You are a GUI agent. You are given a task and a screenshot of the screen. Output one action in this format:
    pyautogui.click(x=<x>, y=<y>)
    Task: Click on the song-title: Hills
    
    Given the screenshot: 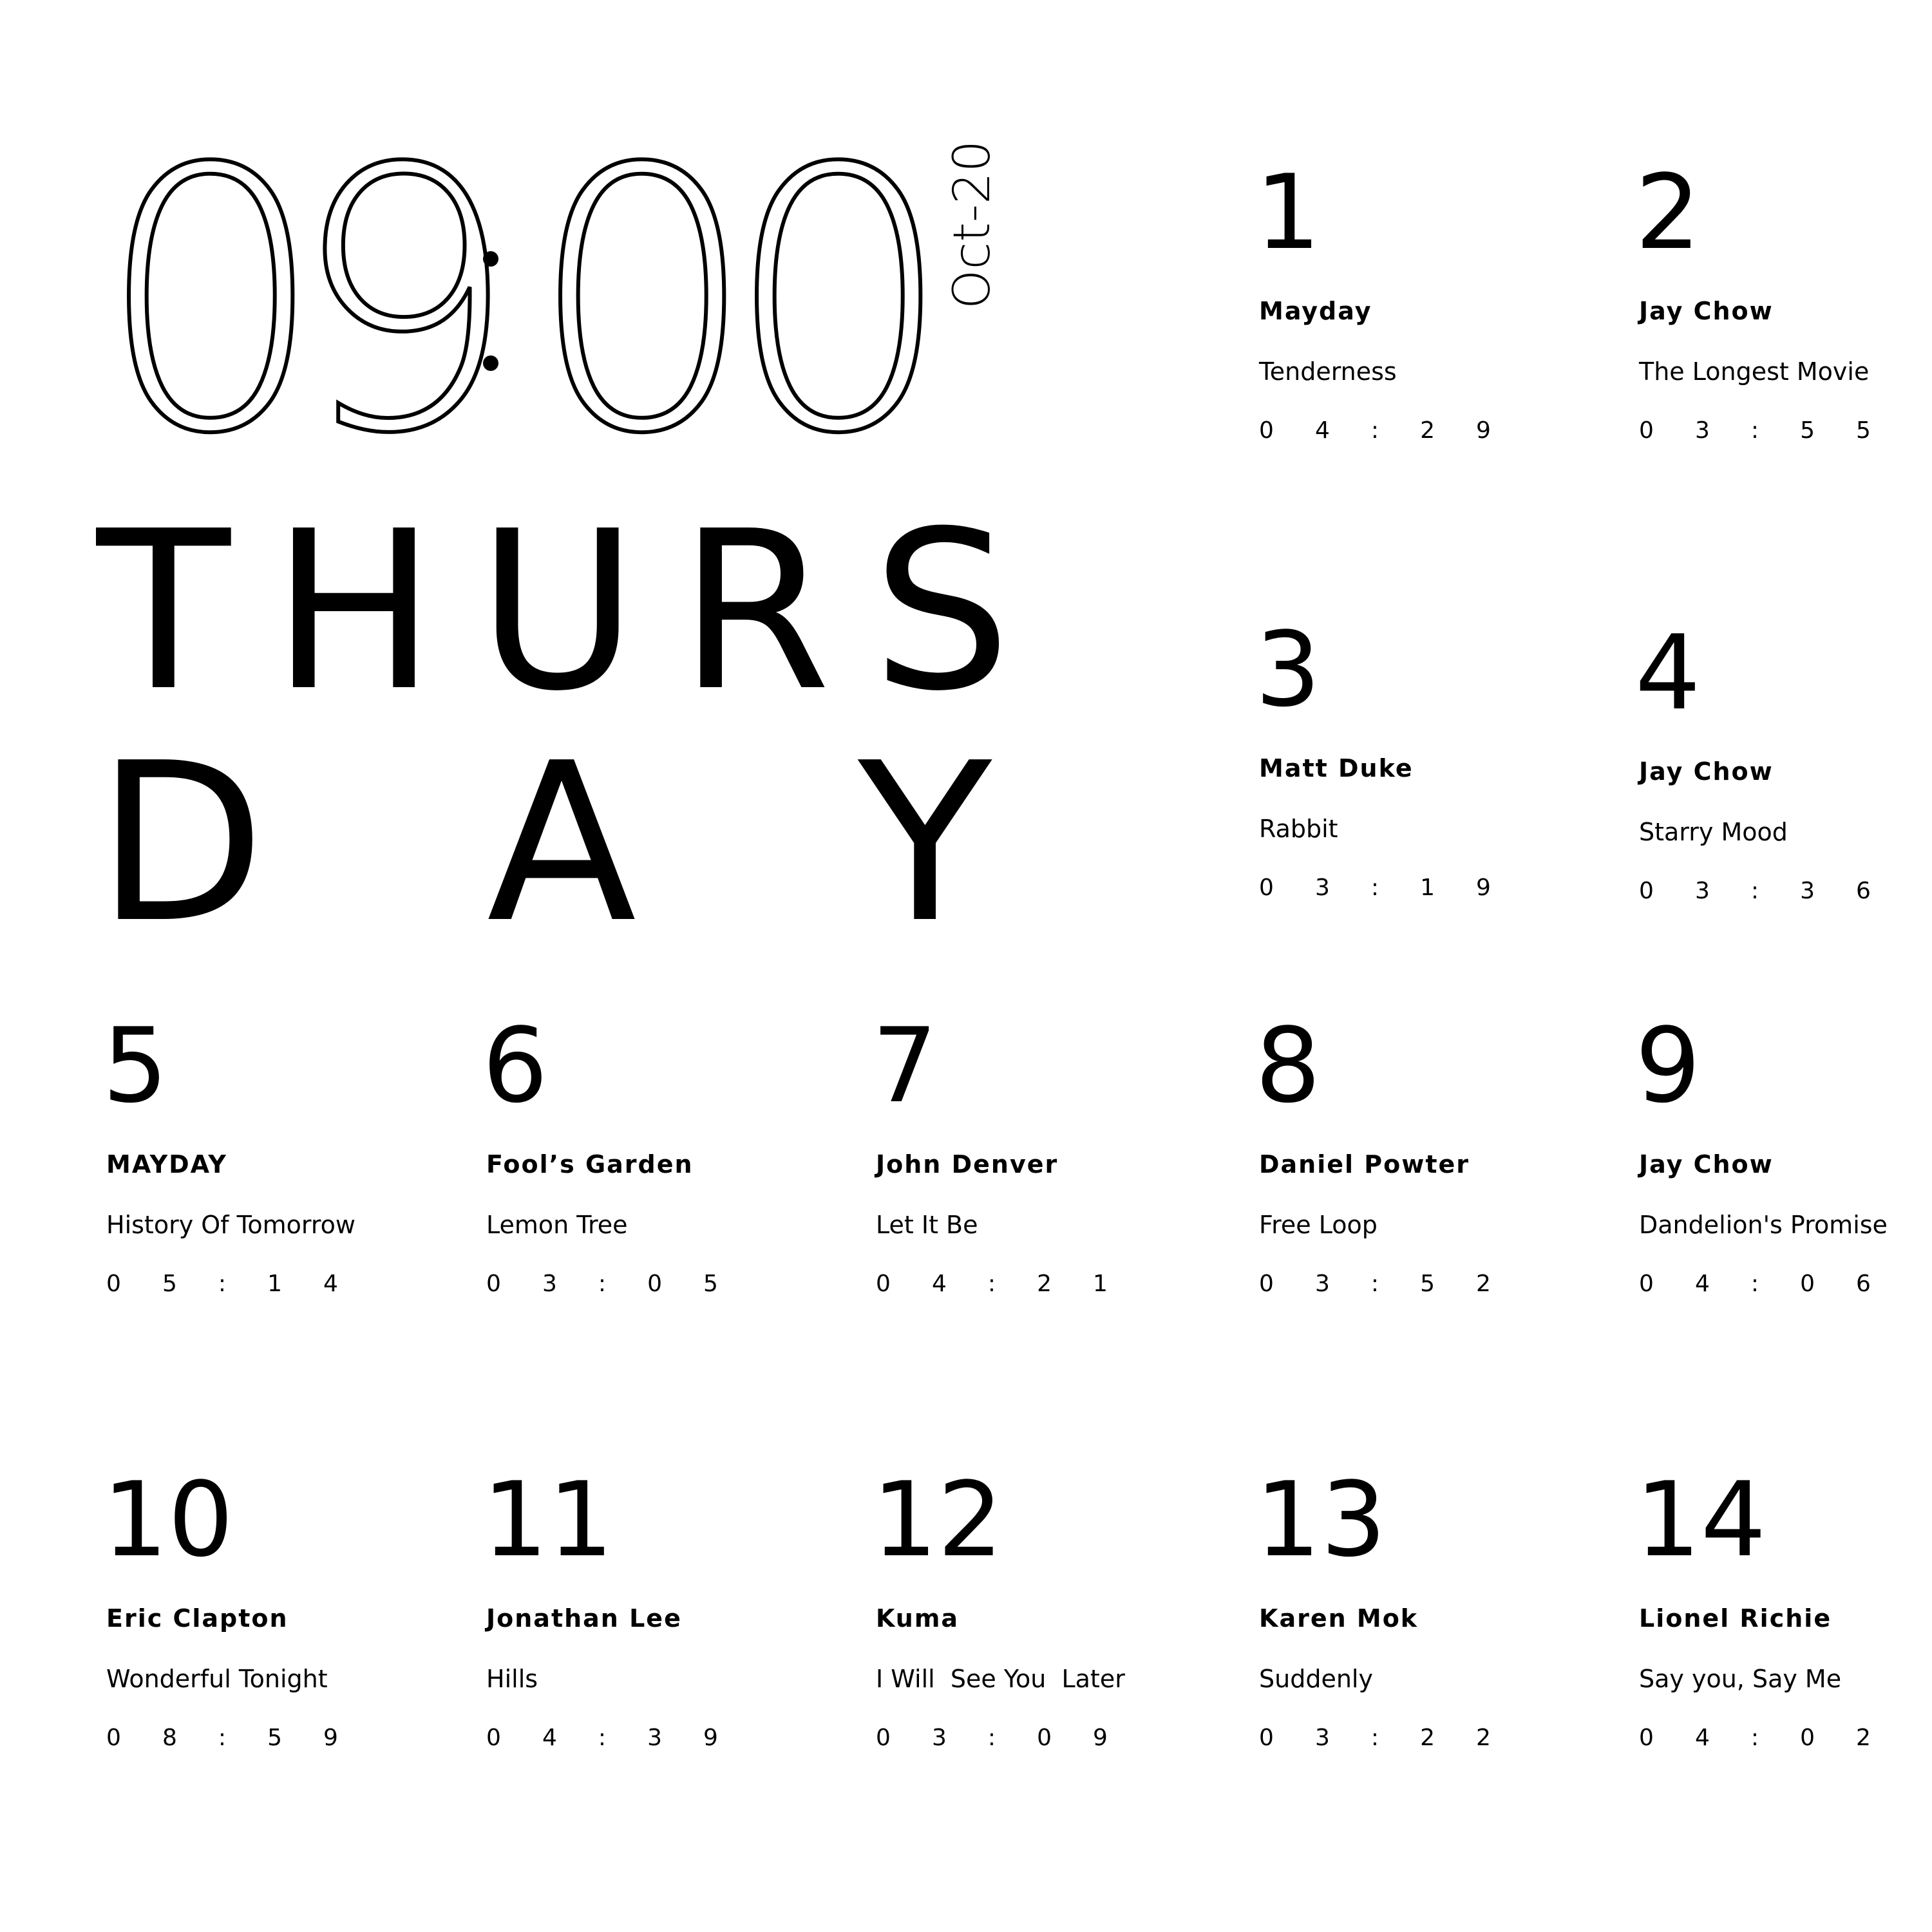 What is the action you would take?
    pyautogui.click(x=512, y=1679)
    